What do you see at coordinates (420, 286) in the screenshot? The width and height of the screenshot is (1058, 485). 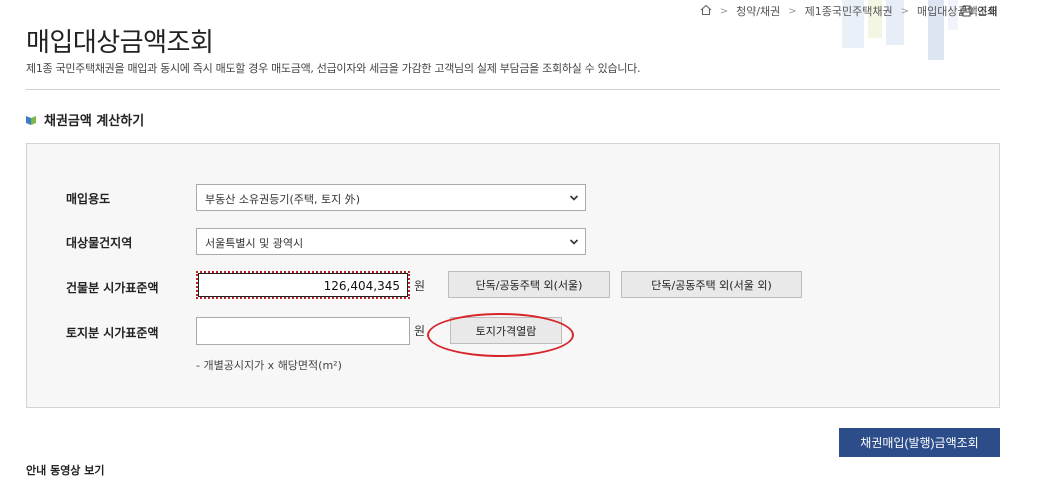 I see `building-price-unit: 원` at bounding box center [420, 286].